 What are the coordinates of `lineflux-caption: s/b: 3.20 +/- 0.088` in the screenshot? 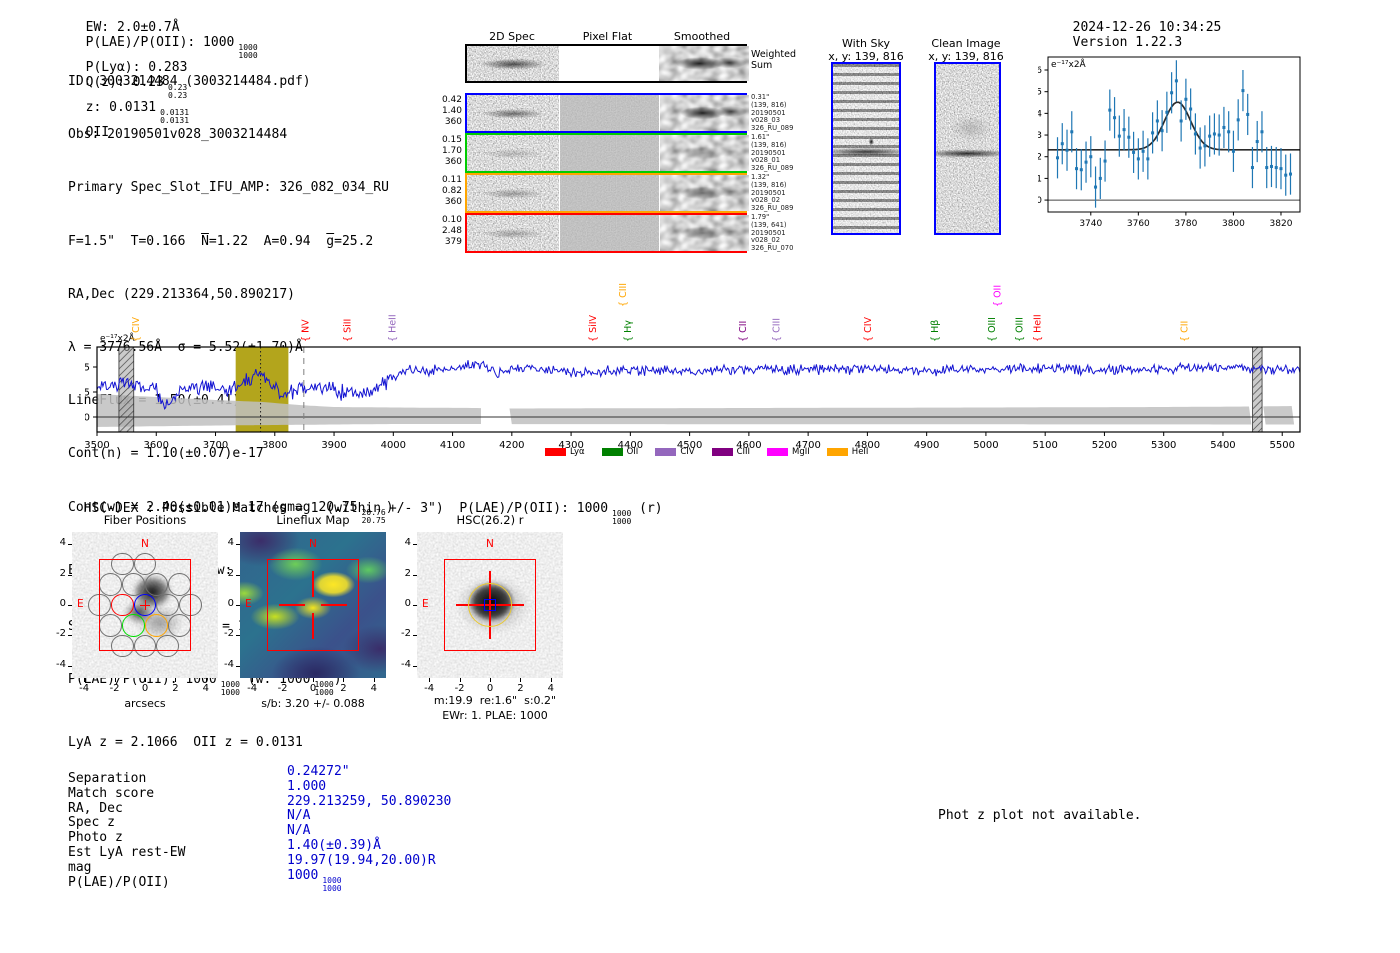 It's located at (313, 703).